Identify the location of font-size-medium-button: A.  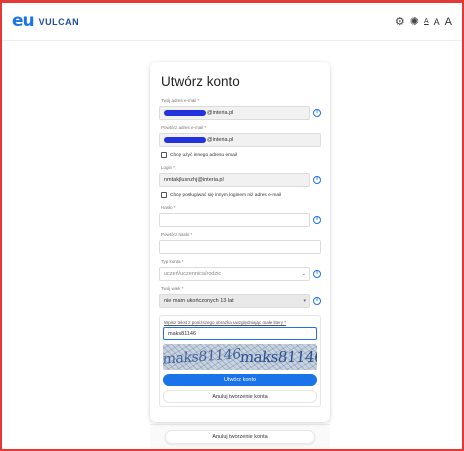
(437, 22).